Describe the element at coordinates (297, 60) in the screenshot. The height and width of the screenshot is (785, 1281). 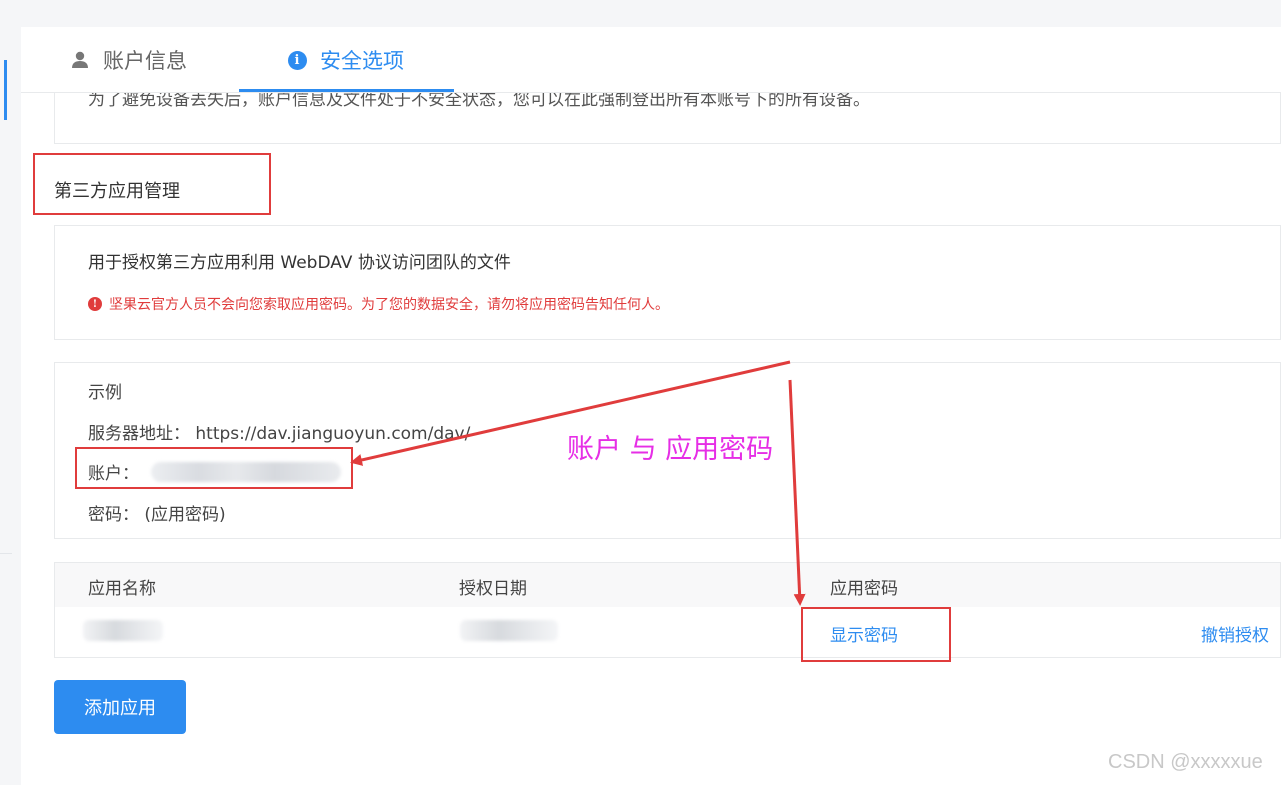
I see `info-icon: i` at that location.